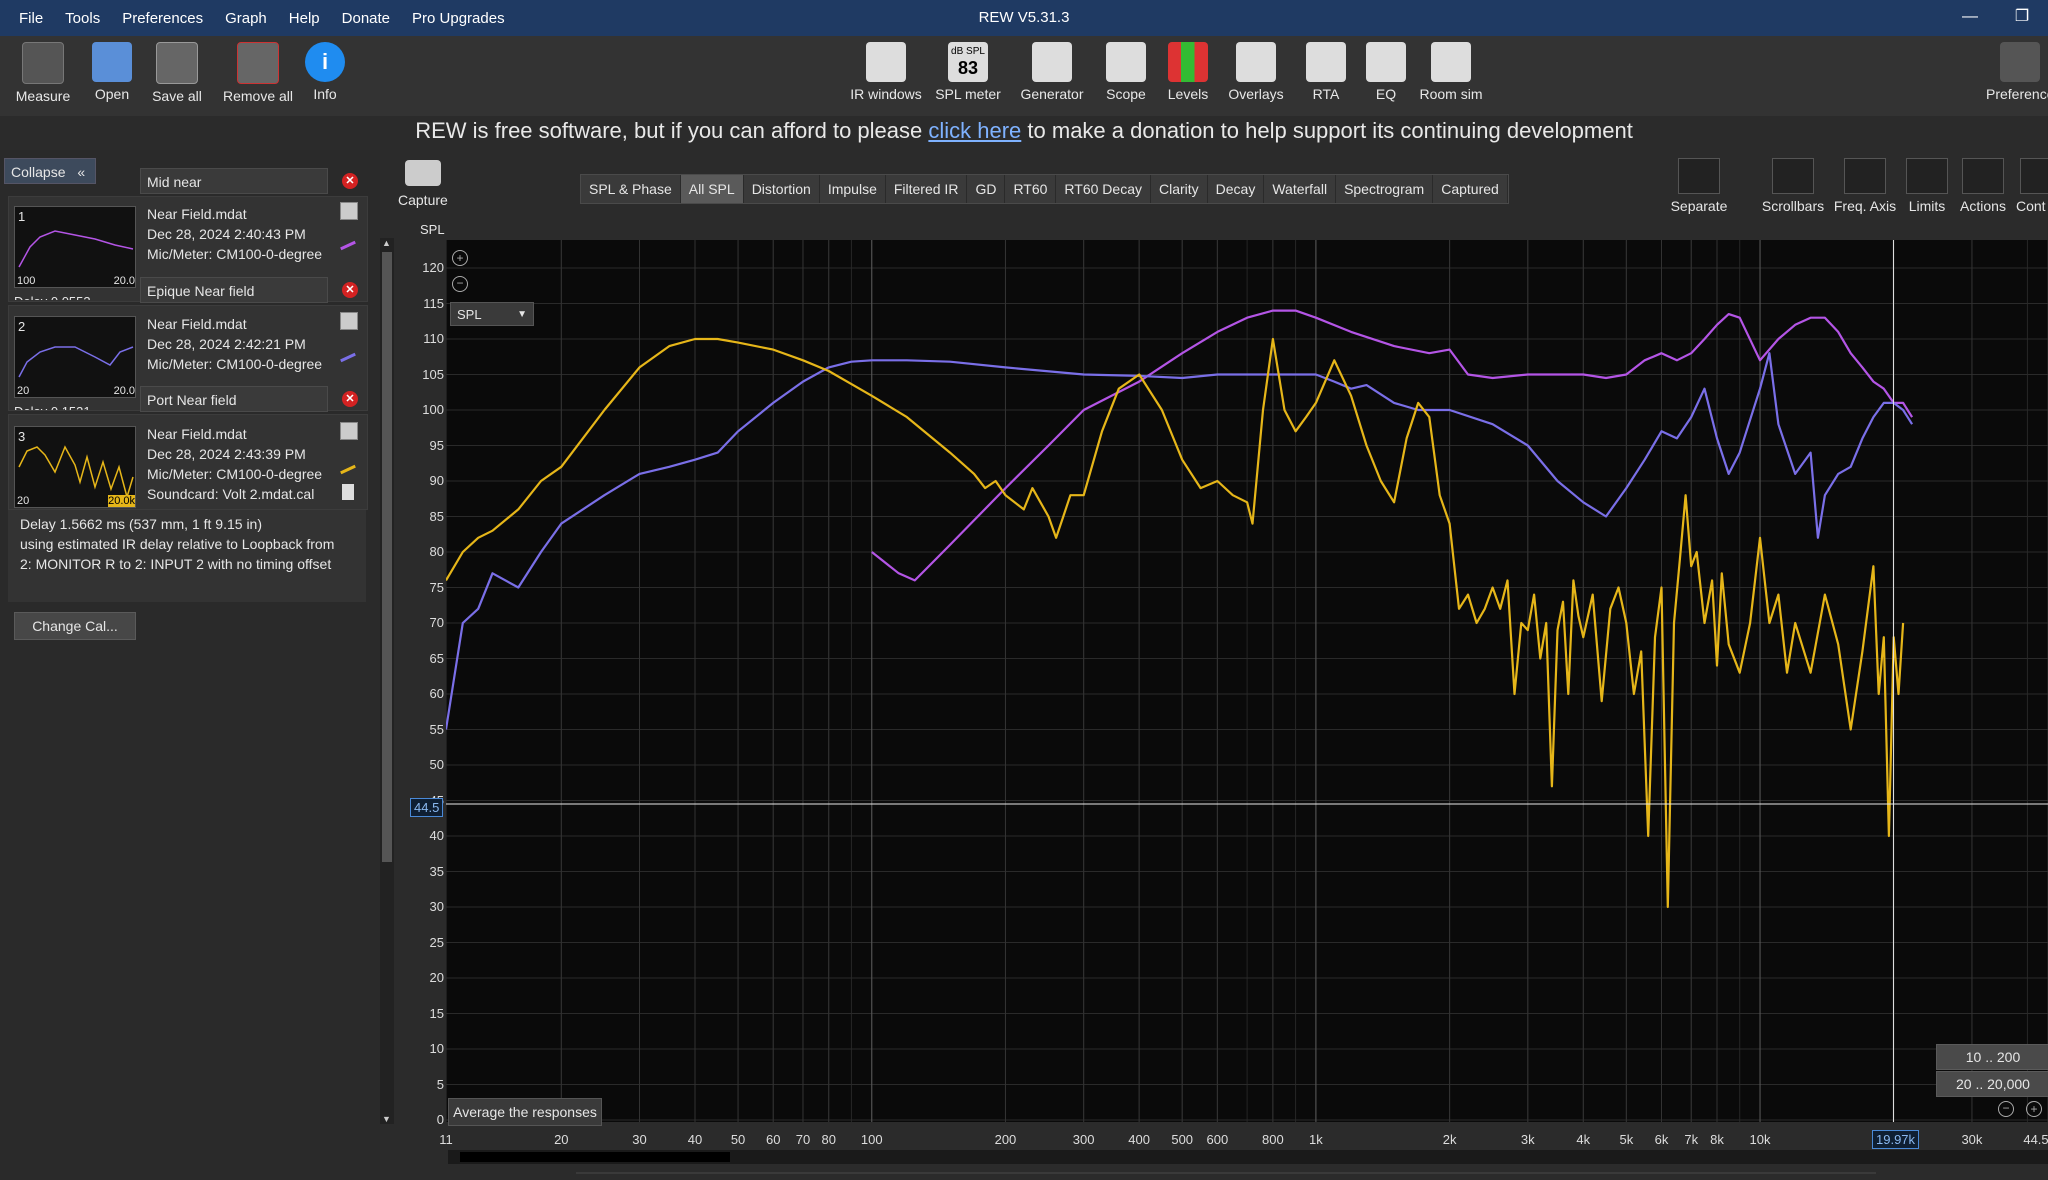 The width and height of the screenshot is (2048, 1180). What do you see at coordinates (436, 445) in the screenshot?
I see `y-tick-label: 95` at bounding box center [436, 445].